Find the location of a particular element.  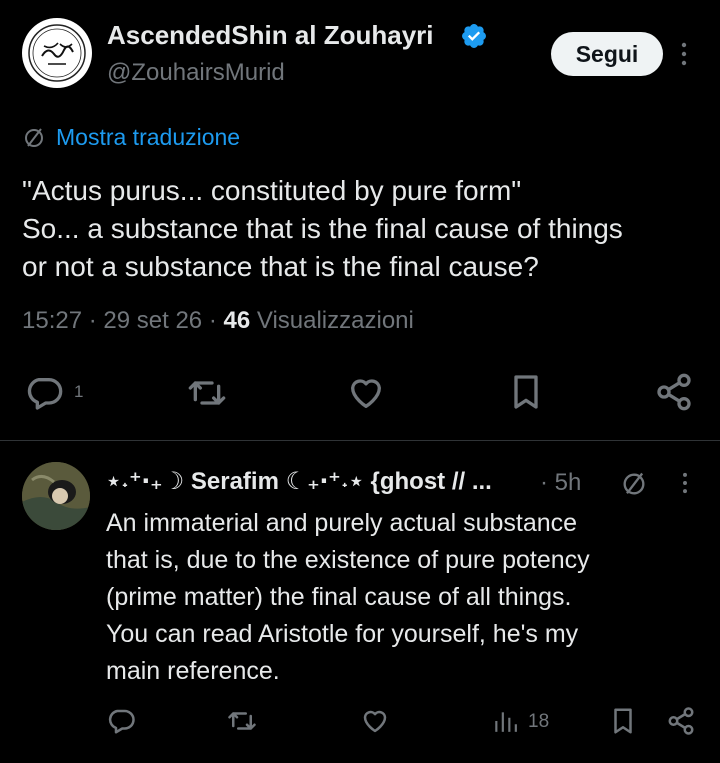

author-avatar is located at coordinates (57, 53).